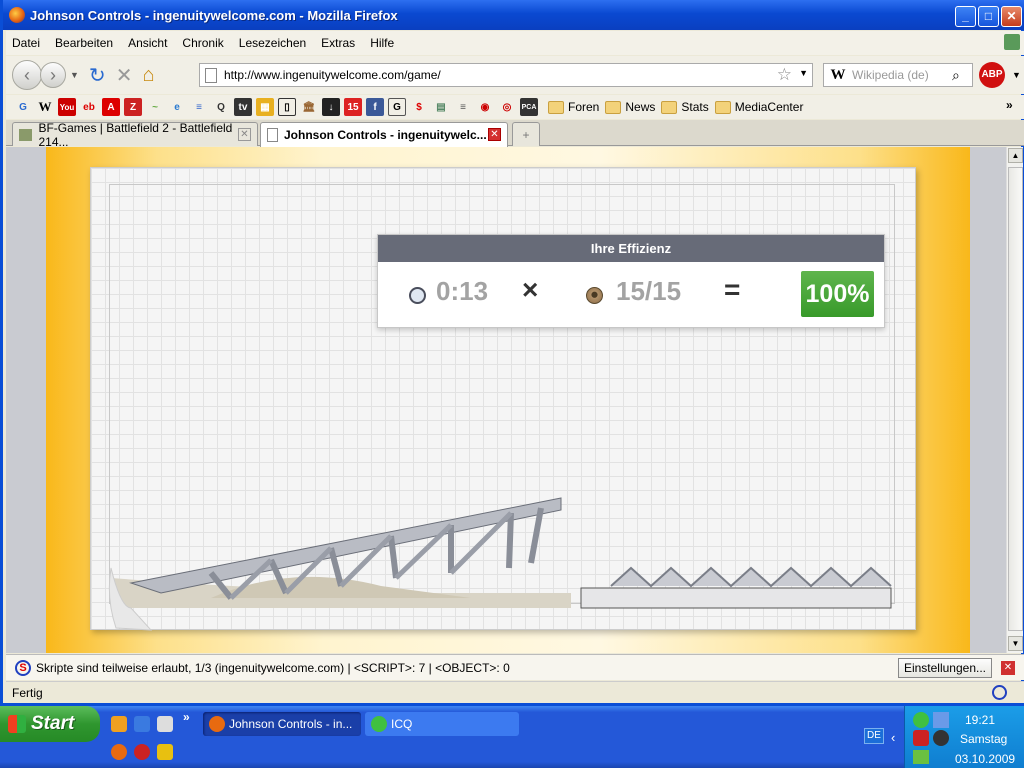  Describe the element at coordinates (941, 720) in the screenshot. I see `tray-network-icon` at that location.